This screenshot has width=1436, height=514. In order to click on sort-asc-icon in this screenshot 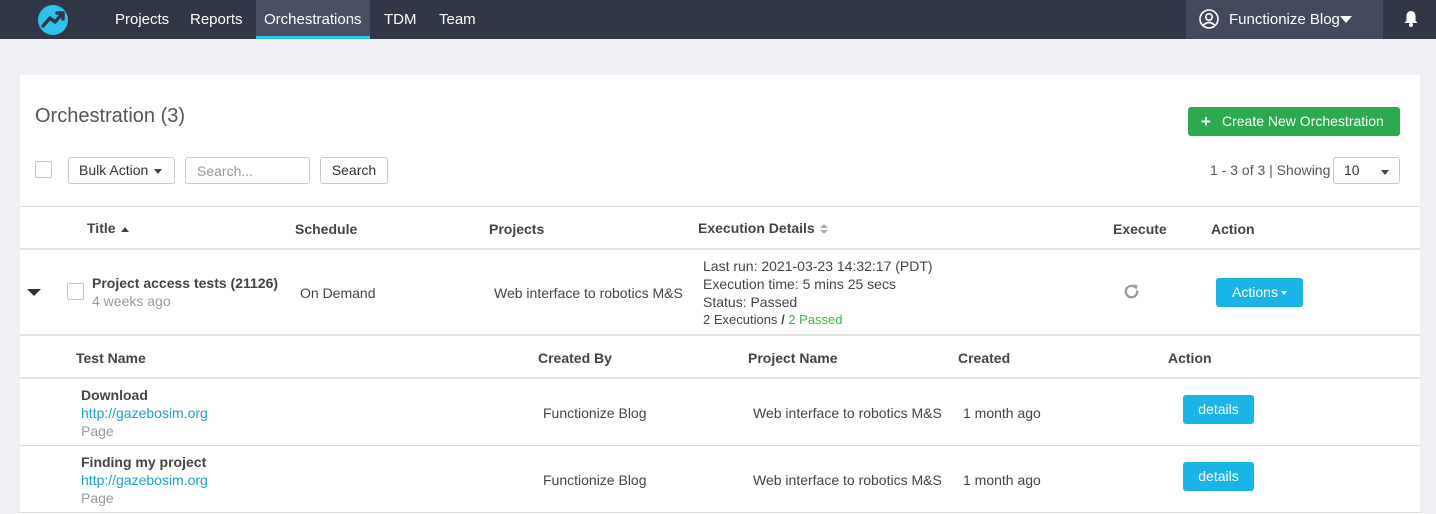, I will do `click(124, 229)`.